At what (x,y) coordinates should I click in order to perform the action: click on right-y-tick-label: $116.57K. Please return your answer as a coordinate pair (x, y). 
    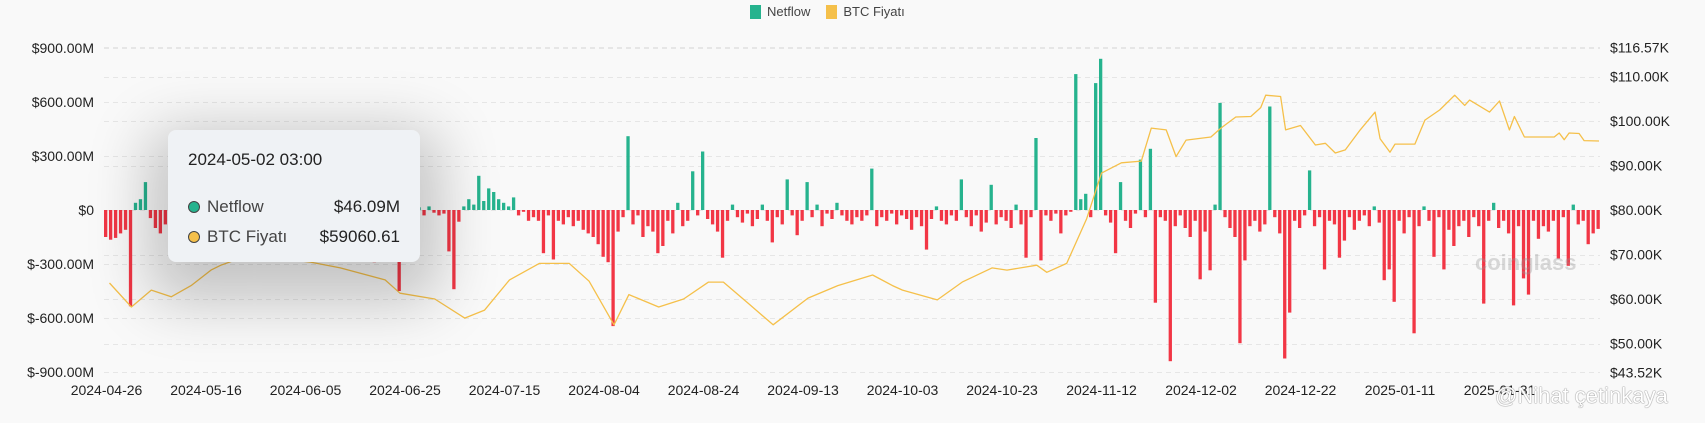
    Looking at the image, I should click on (1640, 47).